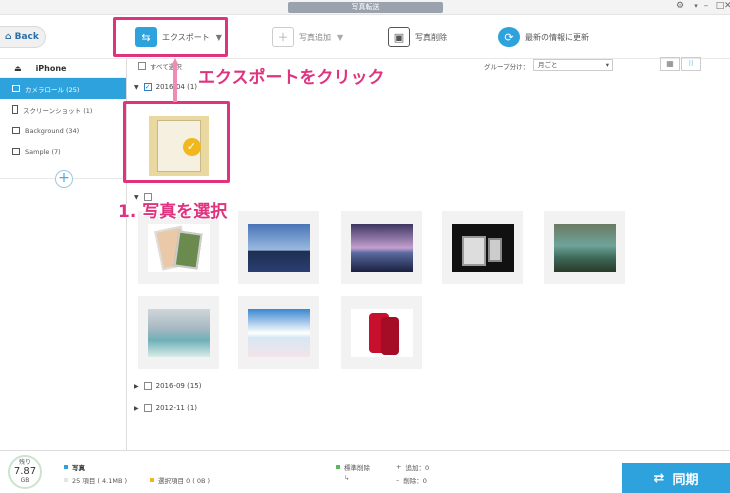 This screenshot has width=730, height=493. I want to click on sync-flag: 標準削除, so click(353, 467).